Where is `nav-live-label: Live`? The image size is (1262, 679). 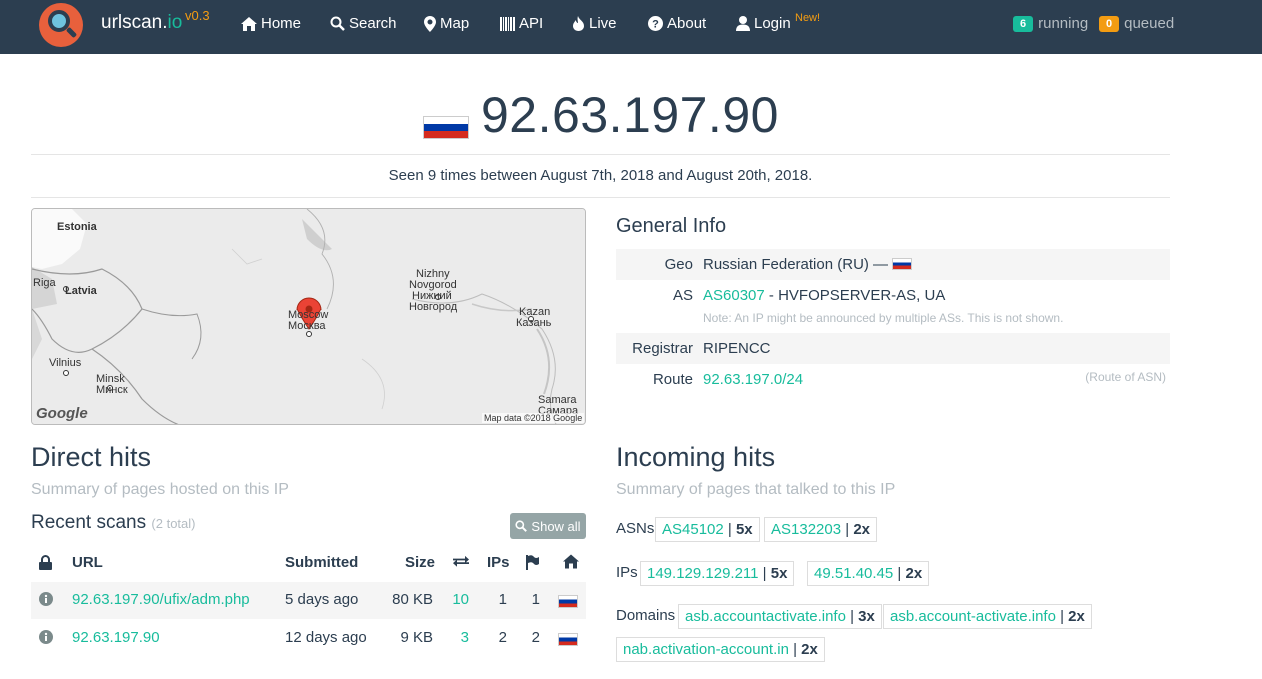 nav-live-label: Live is located at coordinates (603, 23).